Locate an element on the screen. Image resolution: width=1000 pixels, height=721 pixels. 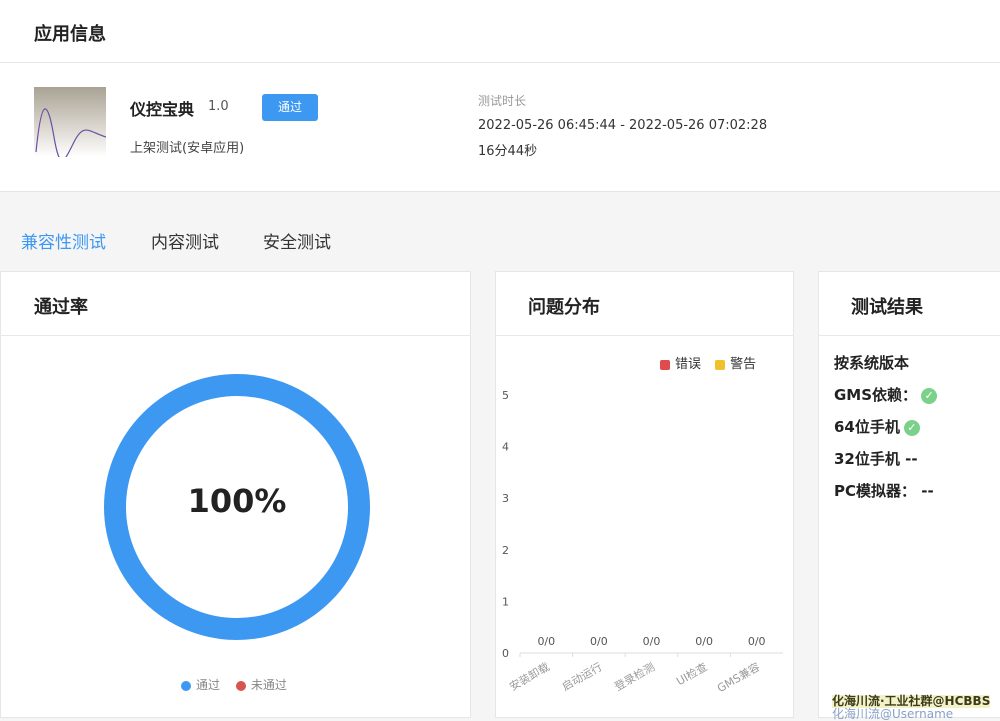
results-gms: GMS依赖： ✓ is located at coordinates (886, 394).